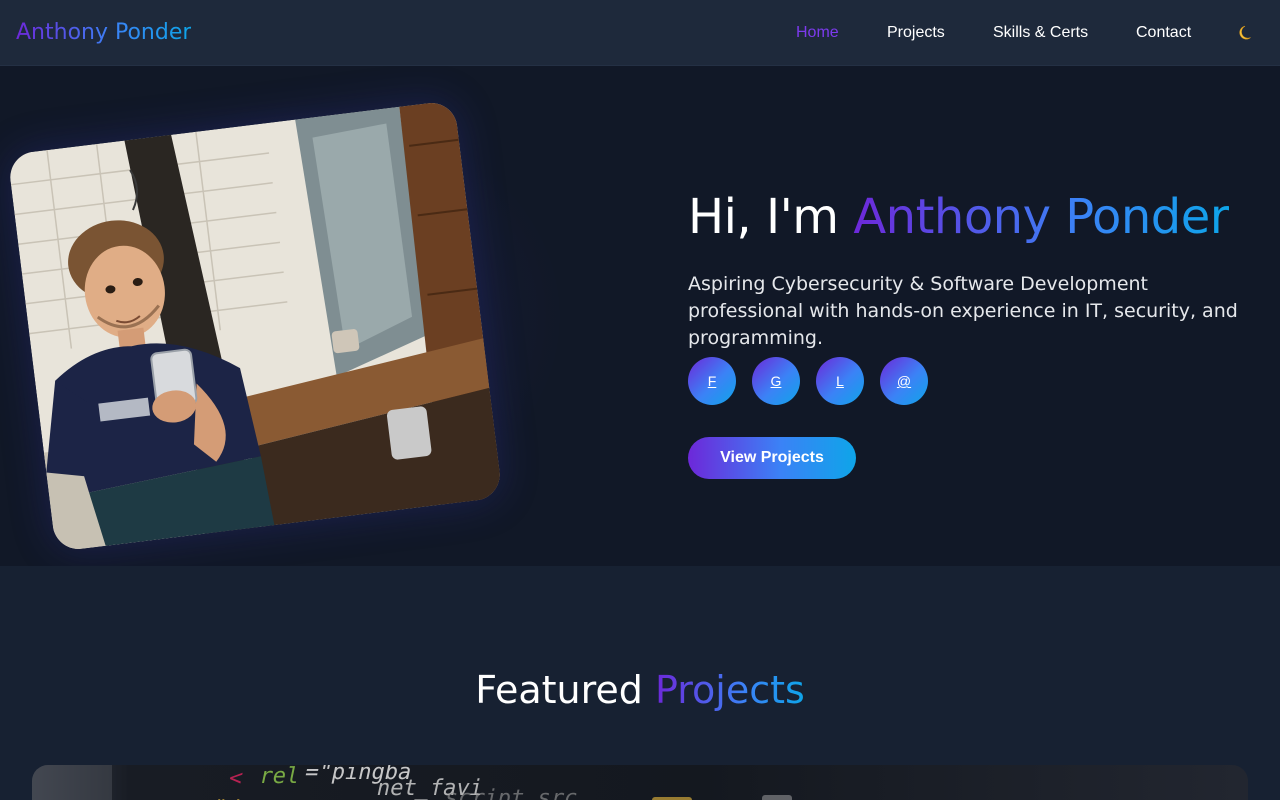 This screenshot has height=800, width=1280. I want to click on facebook-link: F, so click(712, 381).